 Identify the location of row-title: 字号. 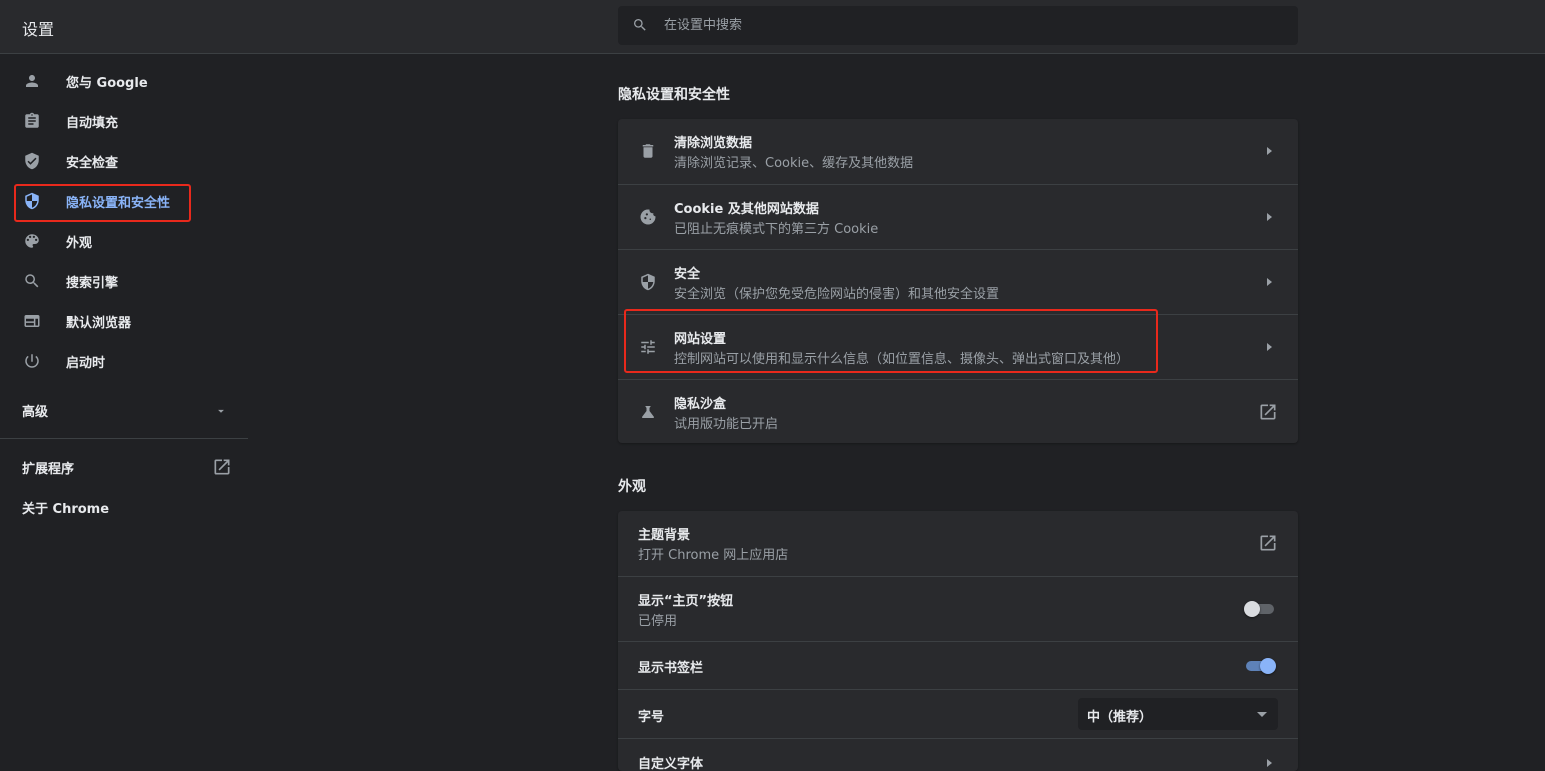
(651, 717).